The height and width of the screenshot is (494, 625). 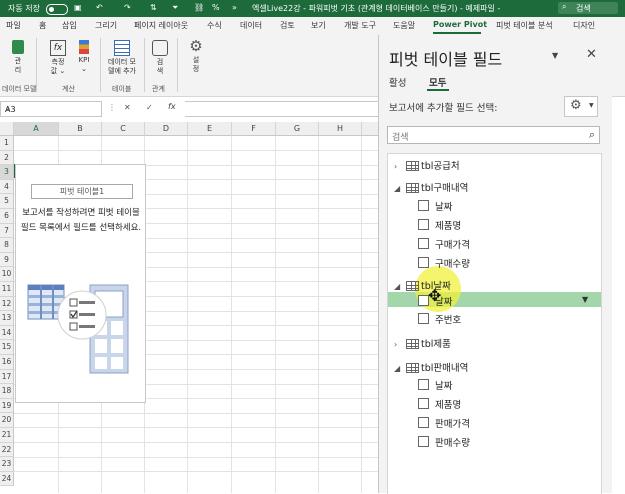 I want to click on row-header: 22, so click(x=7, y=450).